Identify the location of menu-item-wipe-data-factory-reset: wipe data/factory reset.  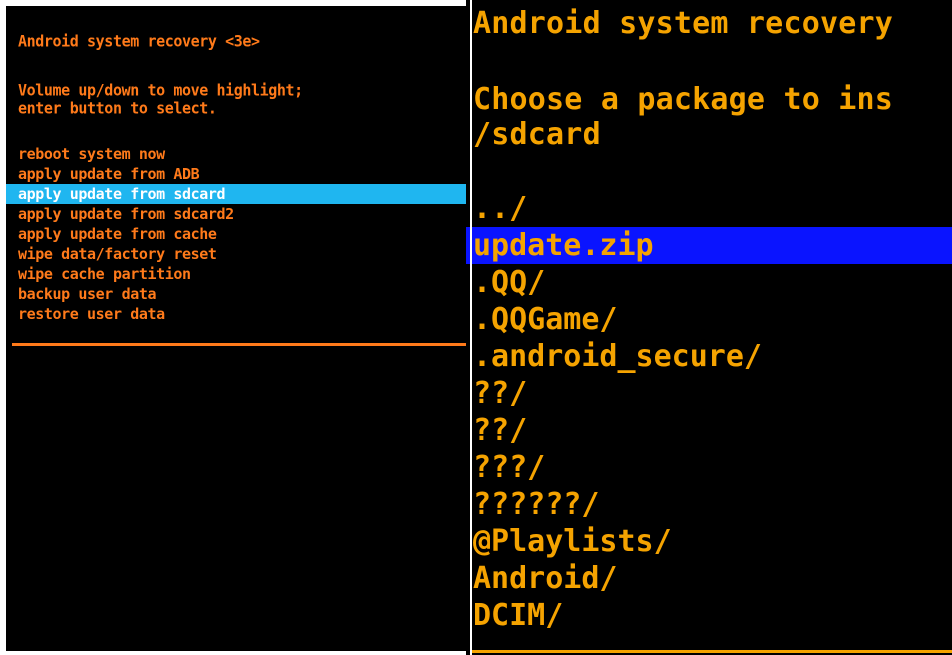
(239, 254).